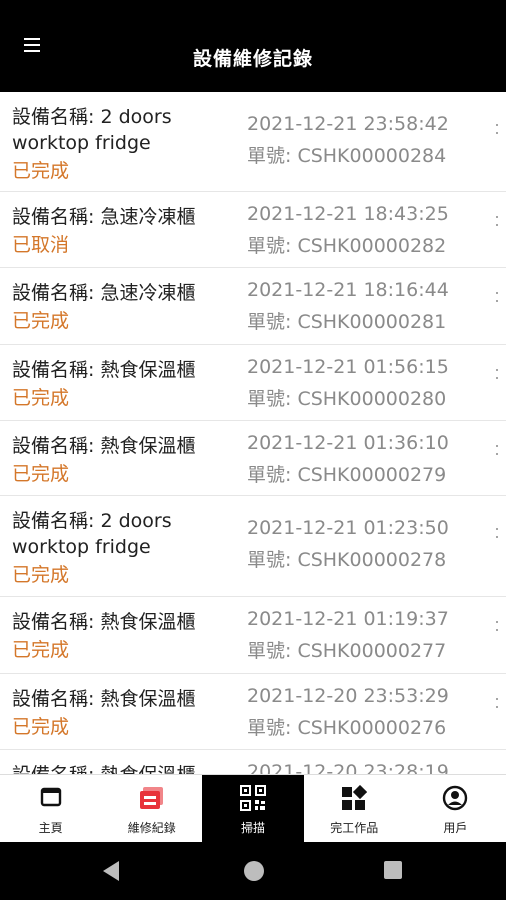  Describe the element at coordinates (348, 619) in the screenshot. I see `record-datetime: 2021-12-21 01:19:37` at that location.